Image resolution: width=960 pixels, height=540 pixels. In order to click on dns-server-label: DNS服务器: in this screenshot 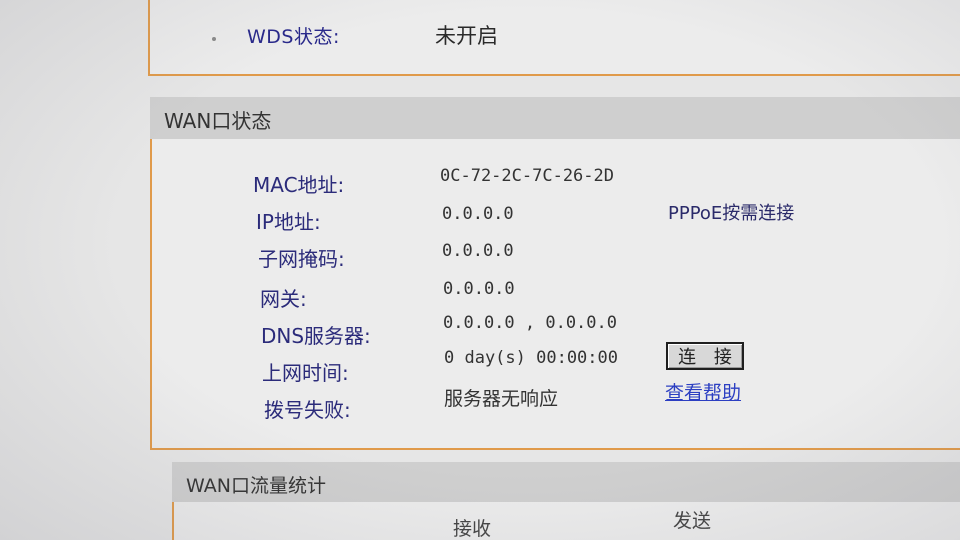, I will do `click(316, 336)`.